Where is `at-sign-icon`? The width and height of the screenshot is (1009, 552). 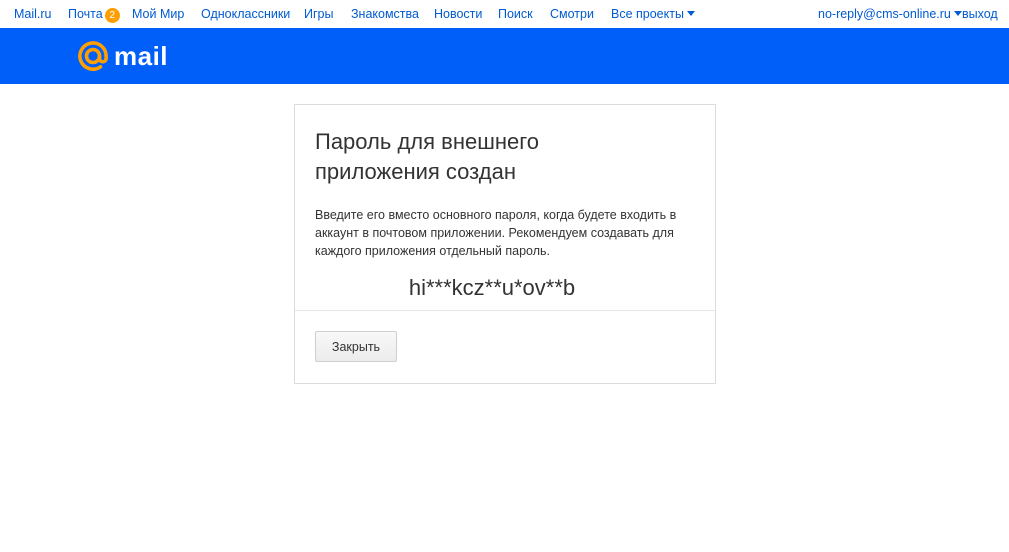 at-sign-icon is located at coordinates (93, 56).